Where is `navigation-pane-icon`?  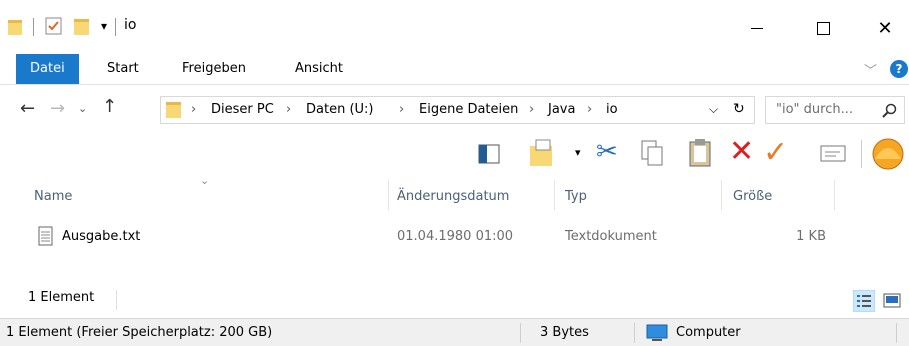 navigation-pane-icon is located at coordinates (489, 154).